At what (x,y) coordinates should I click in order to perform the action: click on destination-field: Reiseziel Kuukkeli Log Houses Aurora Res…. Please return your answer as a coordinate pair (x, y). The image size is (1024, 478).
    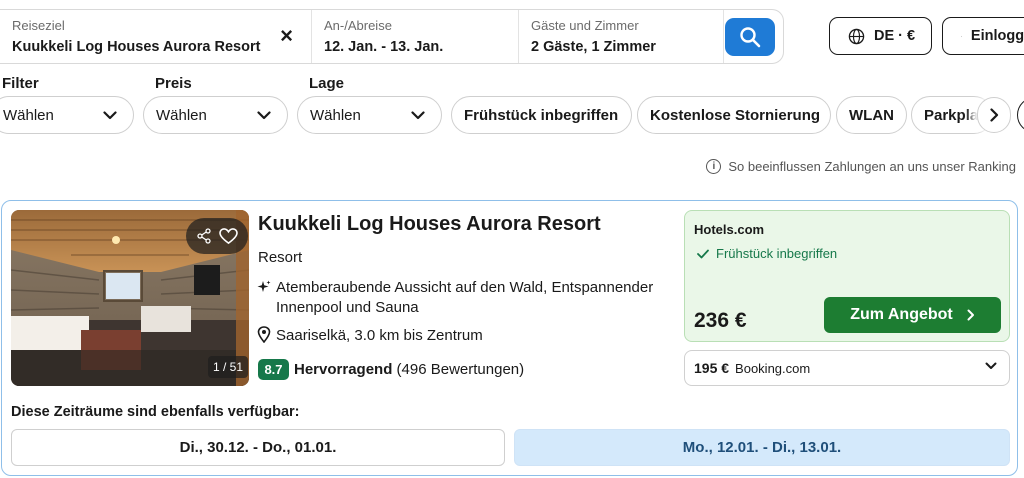
    Looking at the image, I should click on (156, 36).